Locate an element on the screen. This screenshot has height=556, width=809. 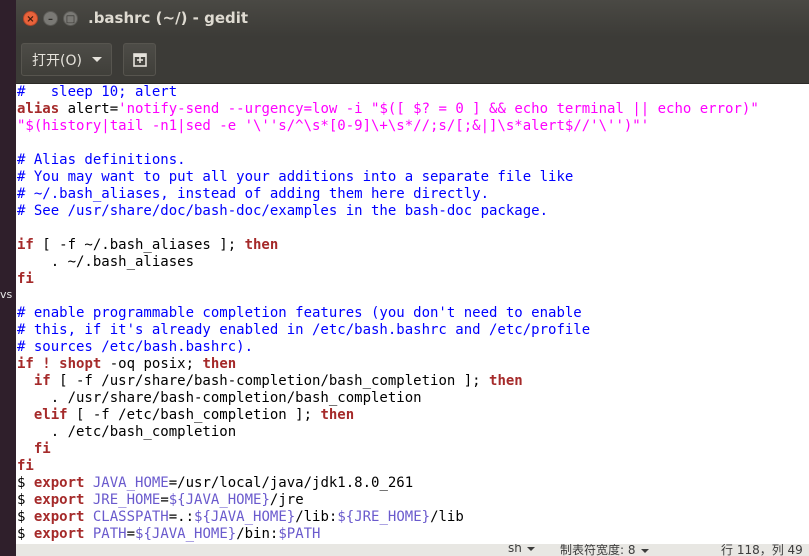
code-token: ${JRE_HOME} is located at coordinates (384, 517).